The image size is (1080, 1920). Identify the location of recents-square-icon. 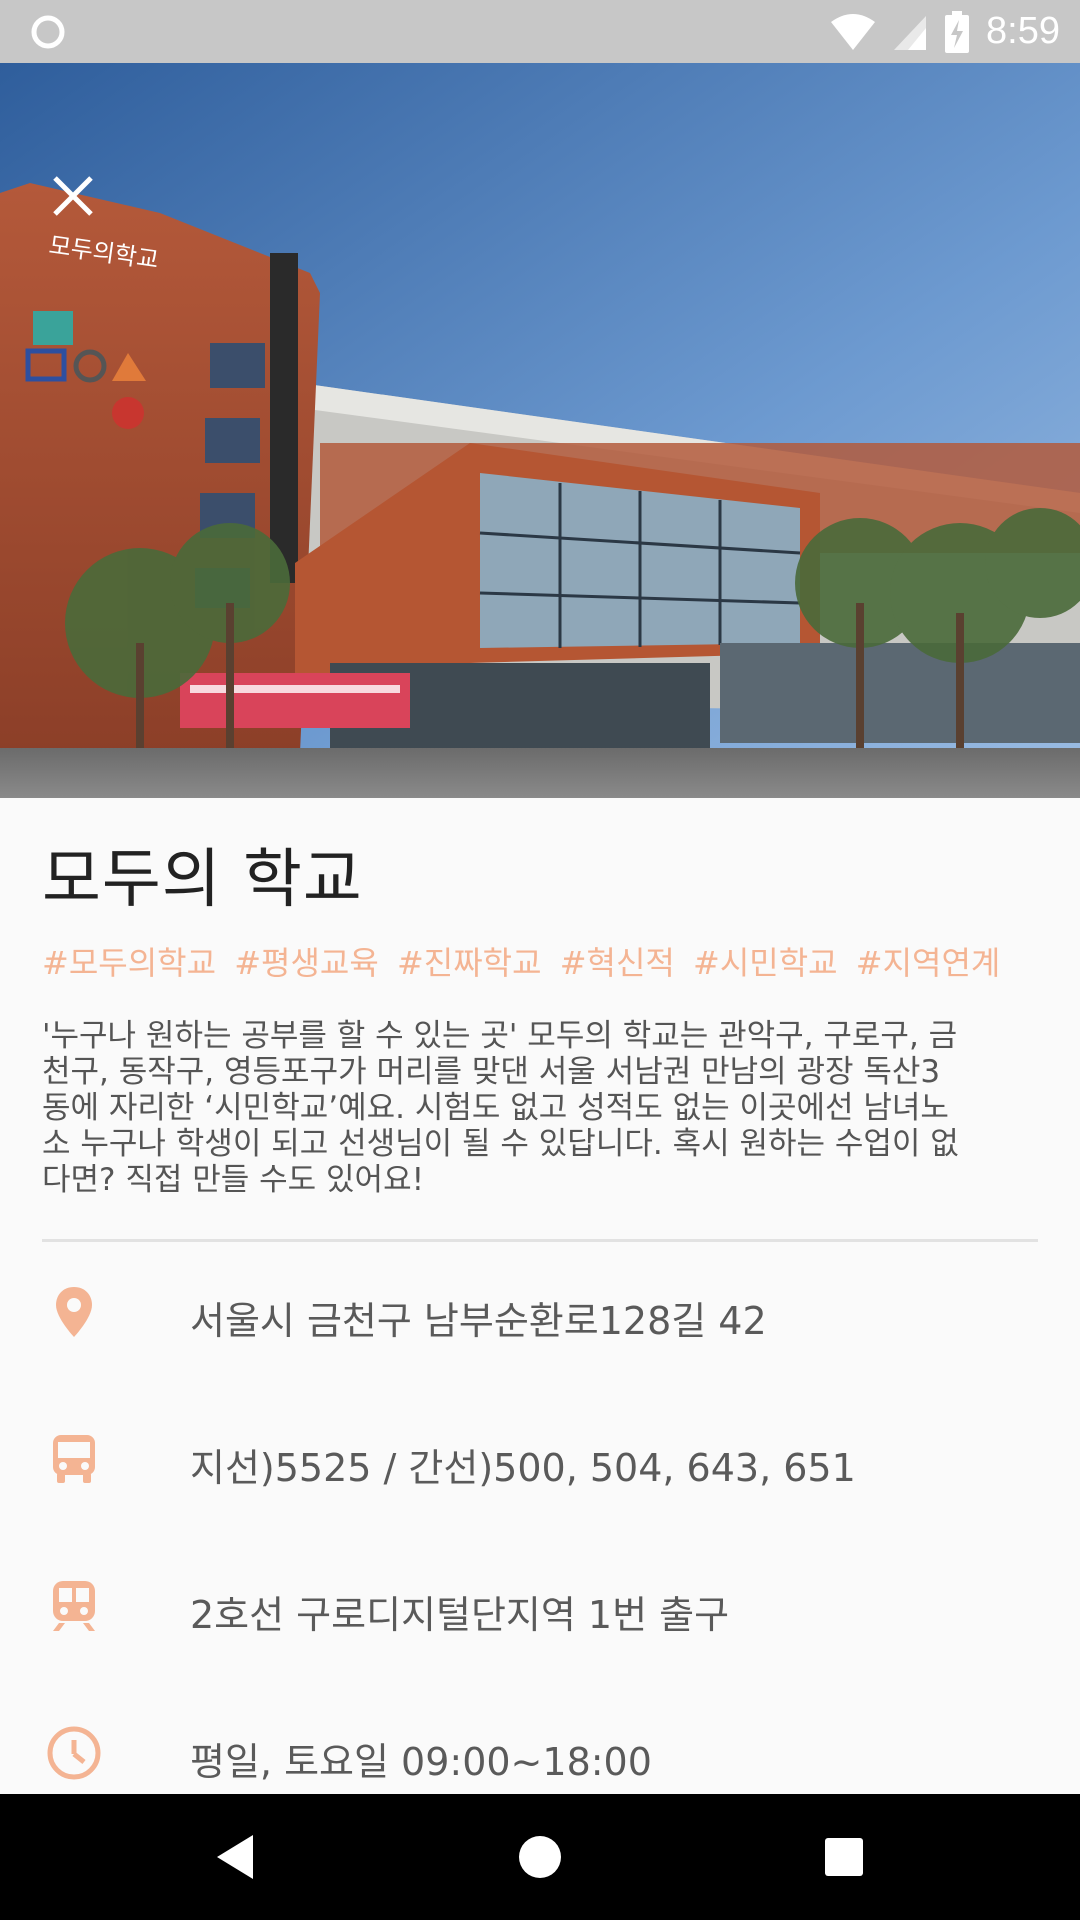
(844, 1857).